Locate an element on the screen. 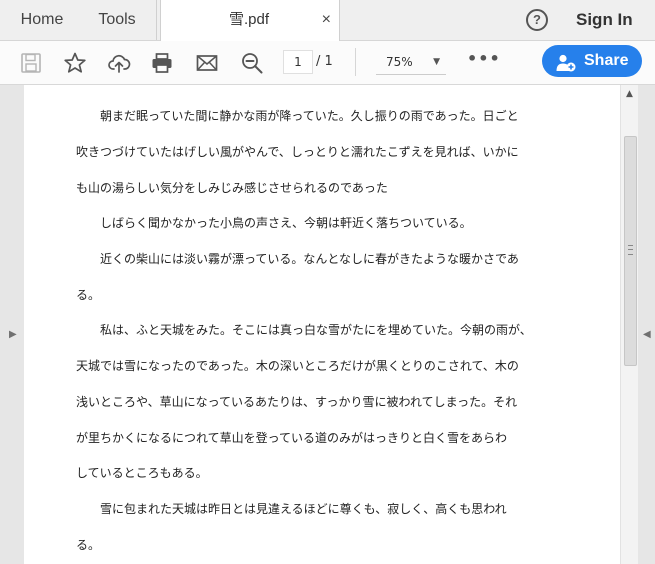 The image size is (655, 564). scrollbar-thumb is located at coordinates (630, 251).